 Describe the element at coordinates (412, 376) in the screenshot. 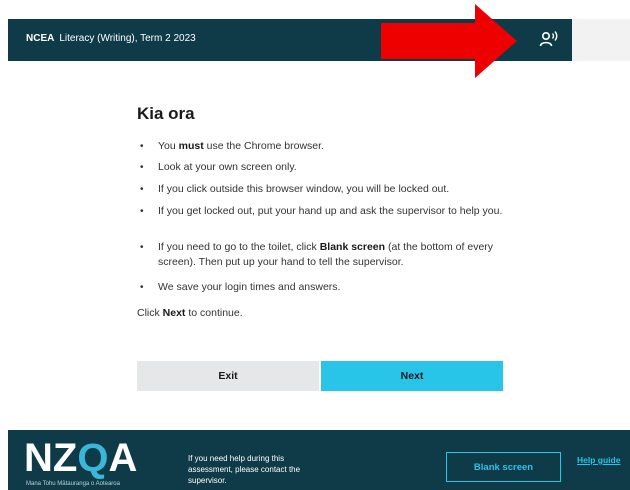

I see `next-button: Next` at that location.